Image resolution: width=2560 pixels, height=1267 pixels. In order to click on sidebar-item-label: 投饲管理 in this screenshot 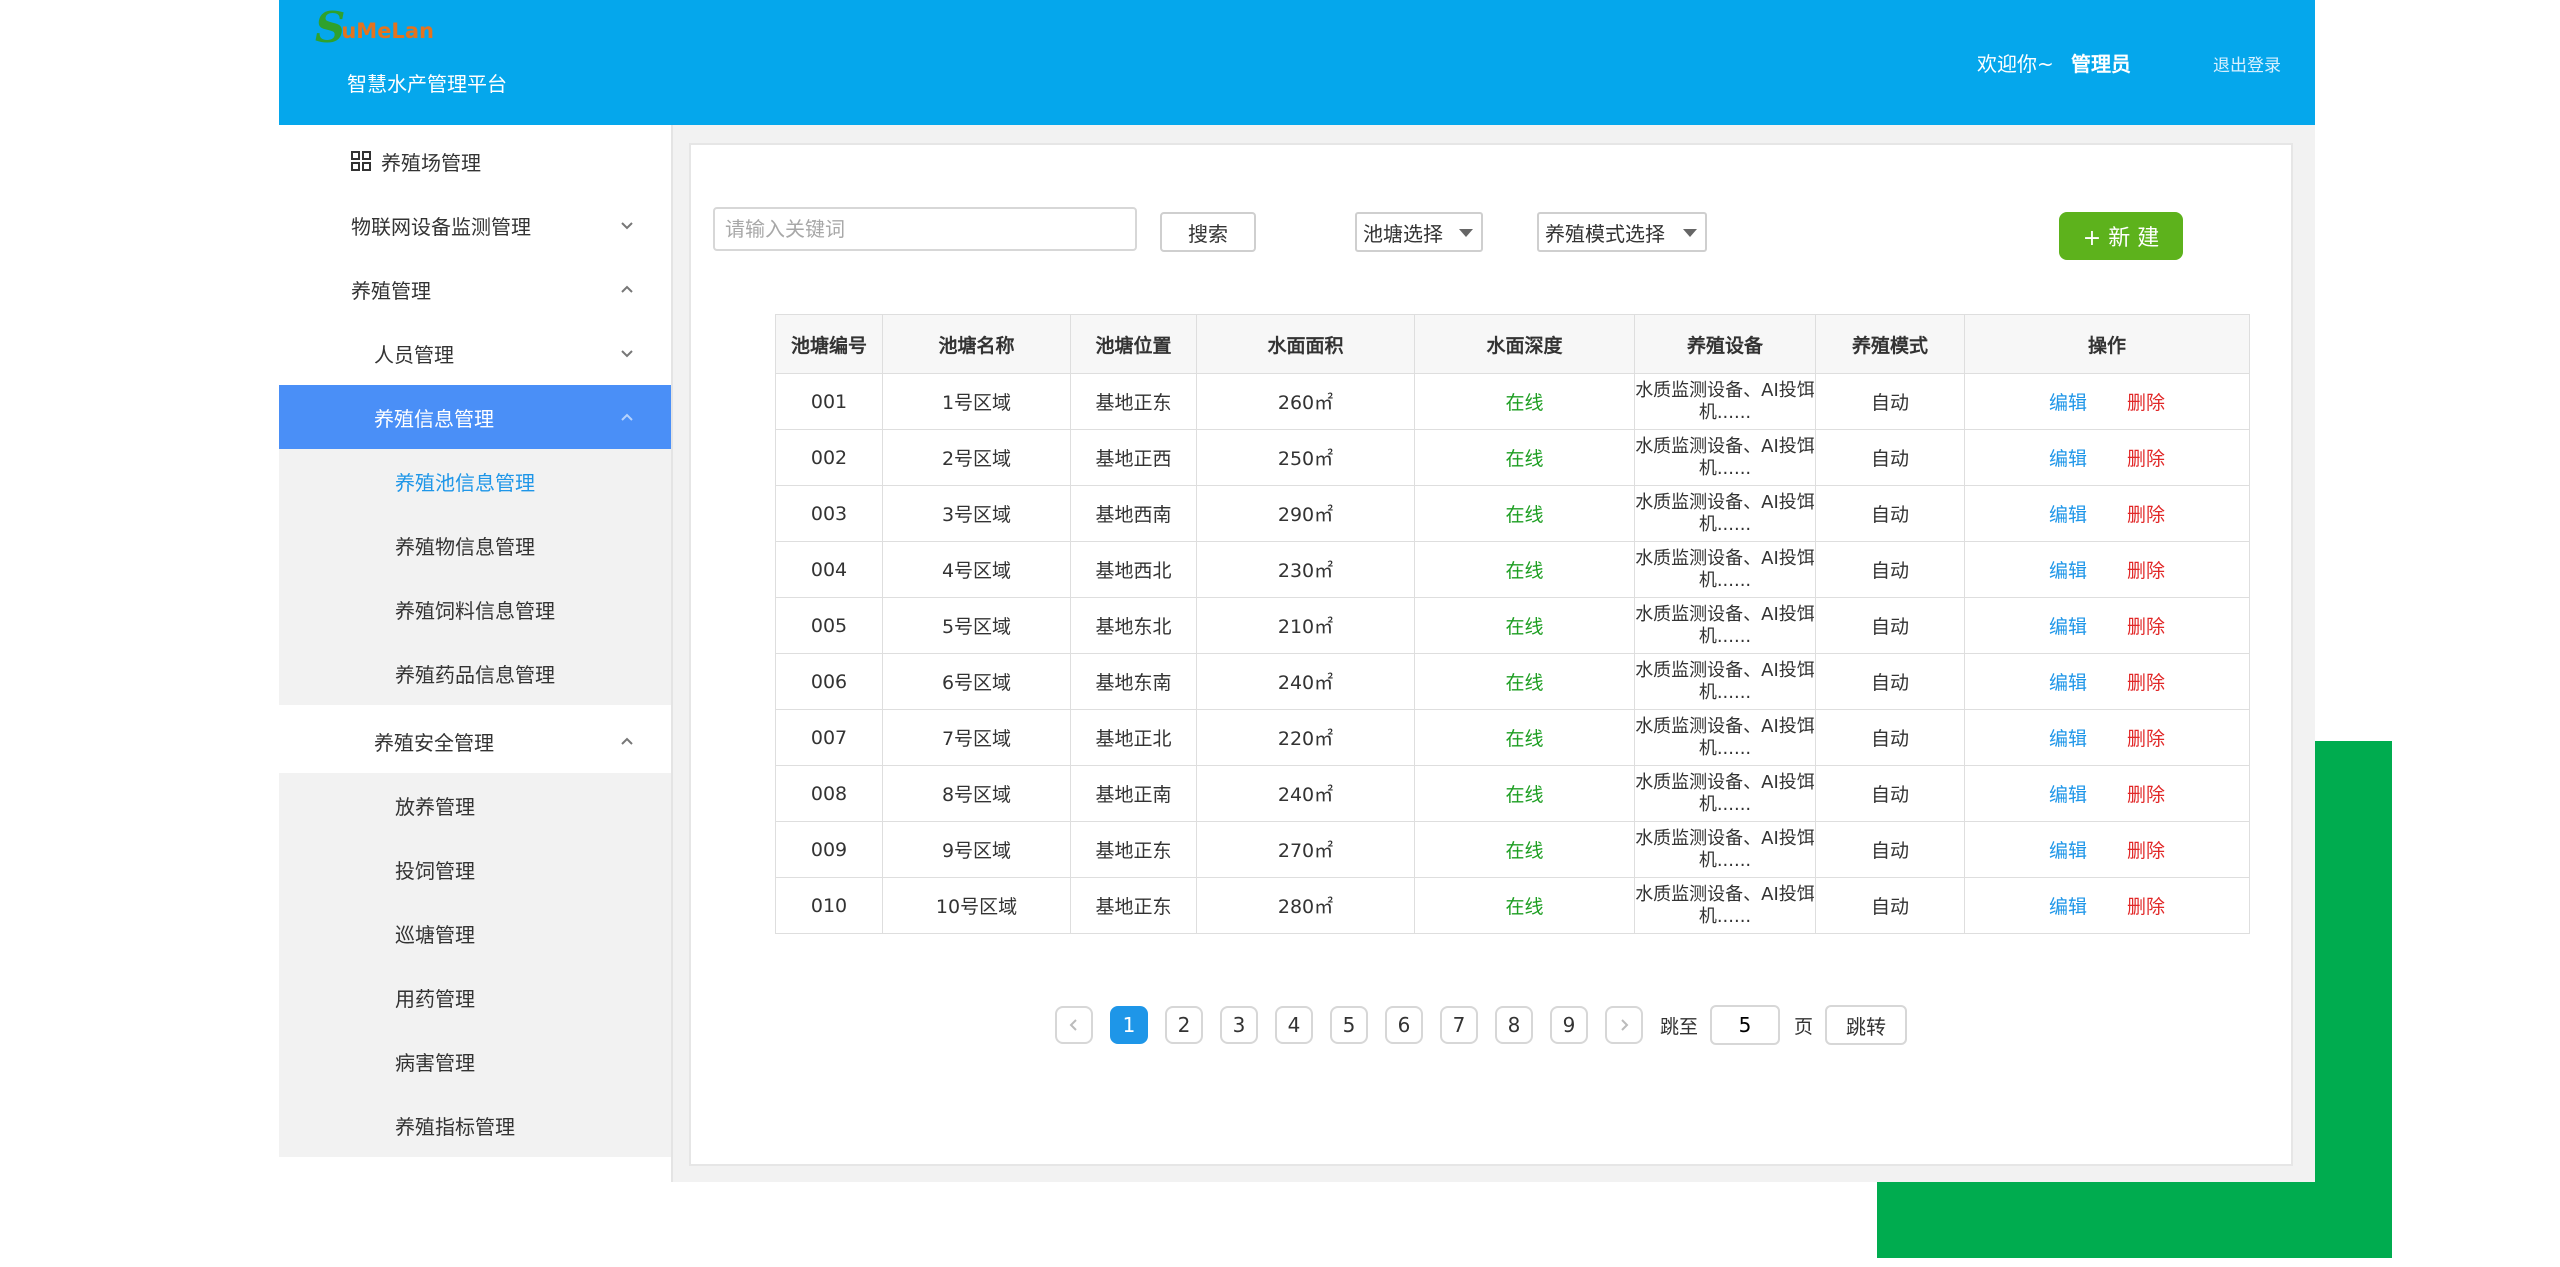, I will do `click(435, 870)`.